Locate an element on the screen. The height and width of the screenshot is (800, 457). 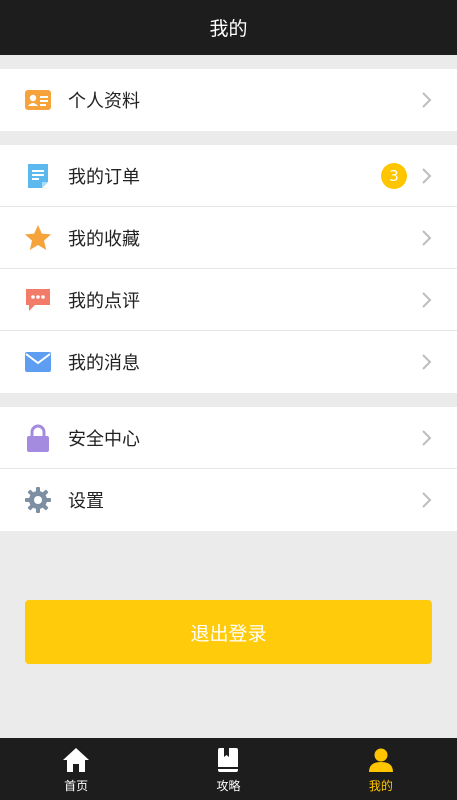
page-title: 我的 is located at coordinates (228, 29).